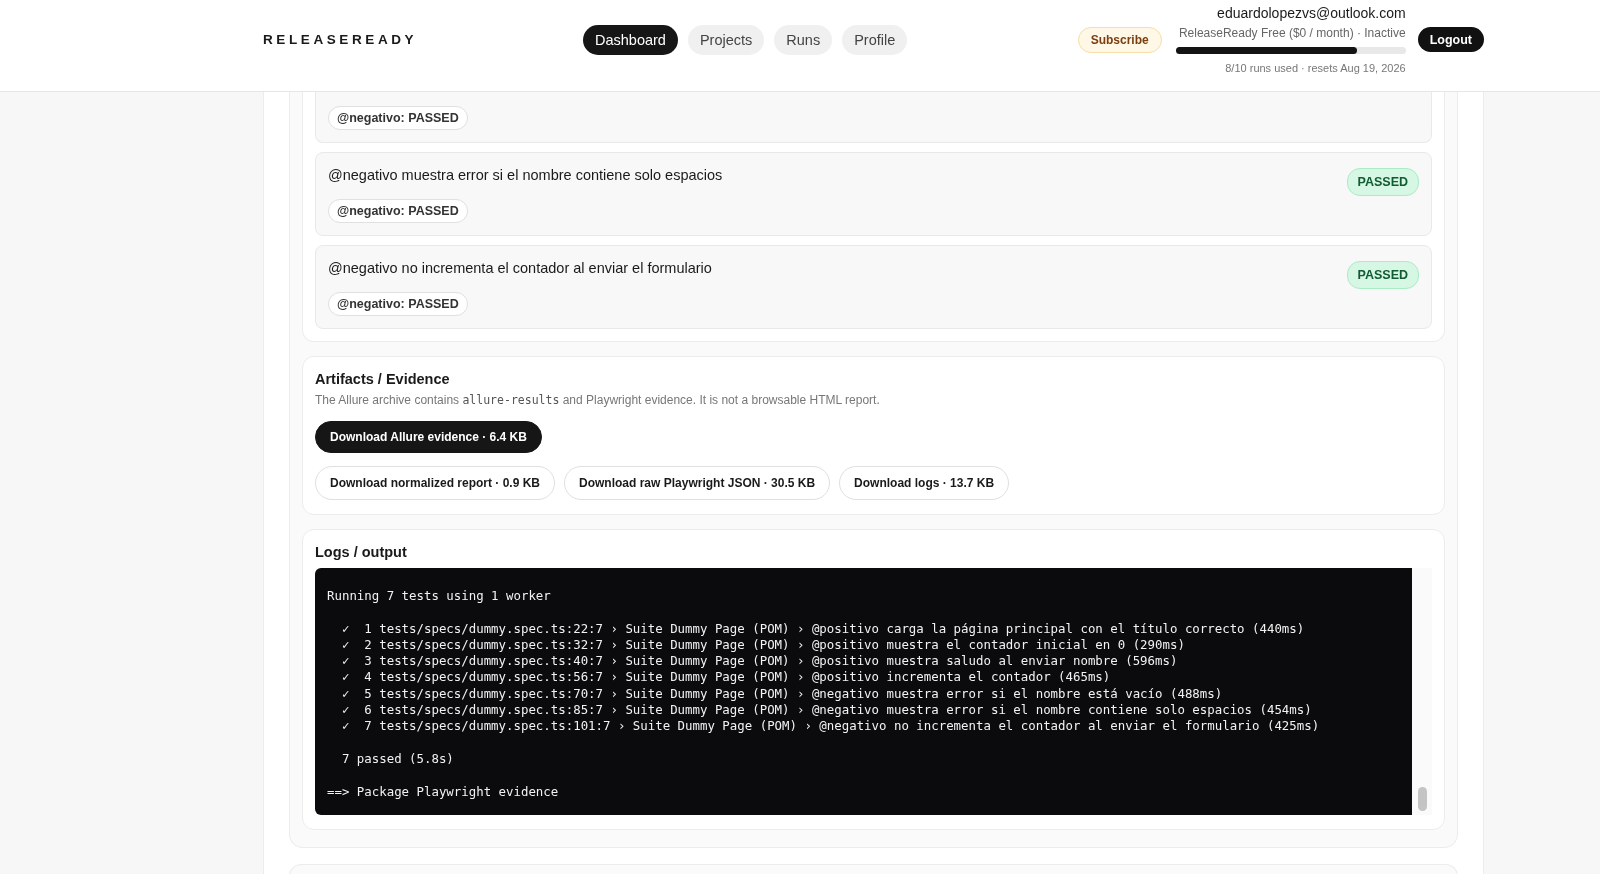  Describe the element at coordinates (726, 39) in the screenshot. I see `nav-tab: Projects` at that location.